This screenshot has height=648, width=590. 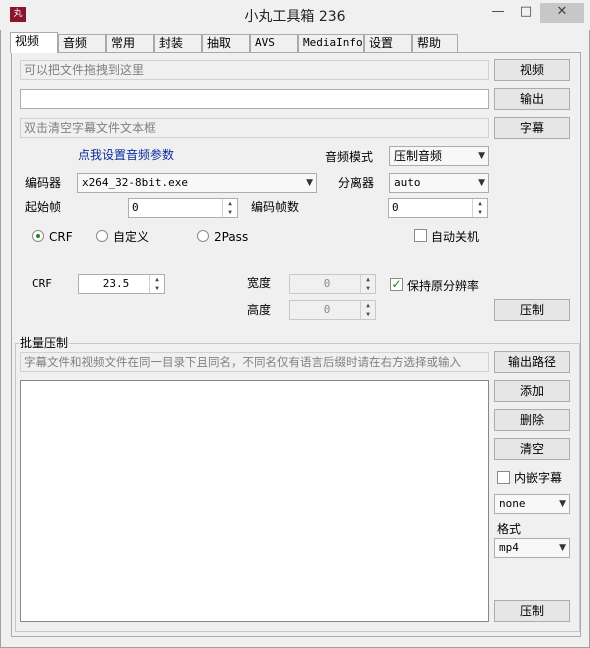 What do you see at coordinates (254, 70) in the screenshot?
I see `video-input-field: 可以把文件拖拽到这里` at bounding box center [254, 70].